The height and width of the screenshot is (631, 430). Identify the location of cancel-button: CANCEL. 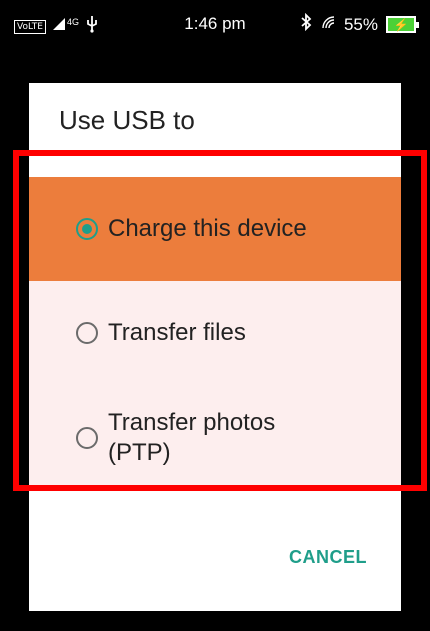
(328, 557).